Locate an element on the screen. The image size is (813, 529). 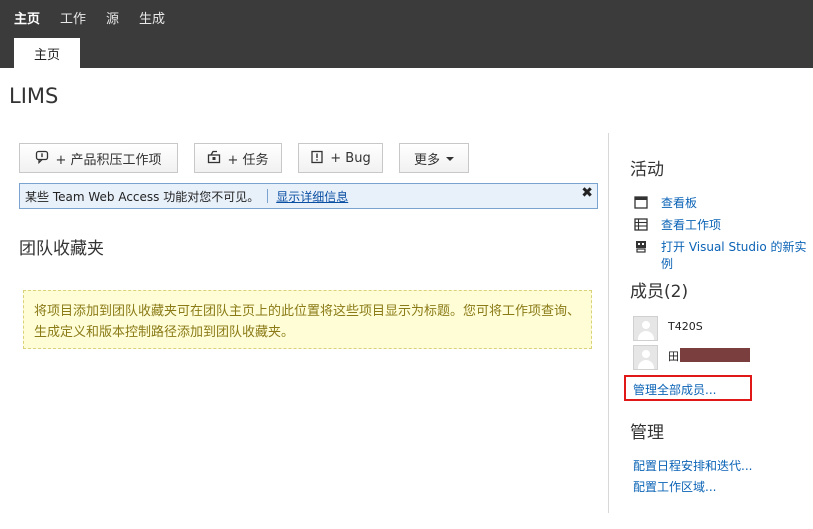
add-bug-button: + Bug is located at coordinates (340, 158).